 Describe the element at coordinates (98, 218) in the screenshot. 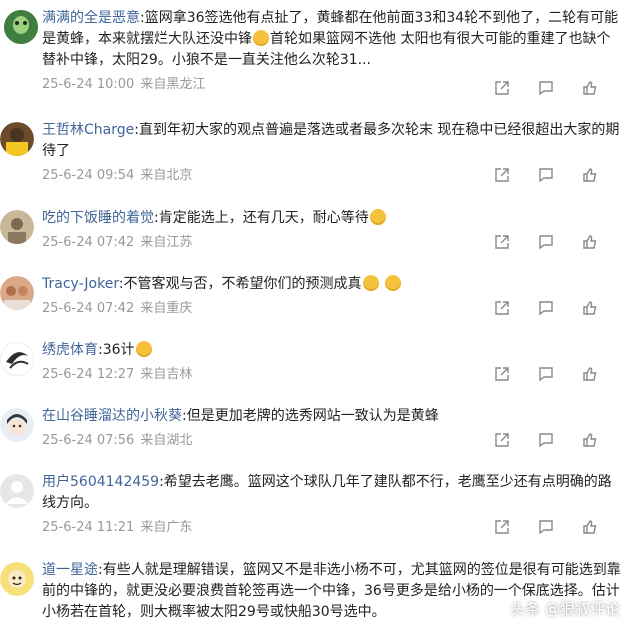

I see `username-link: 吃的下饭睡的着觉` at that location.